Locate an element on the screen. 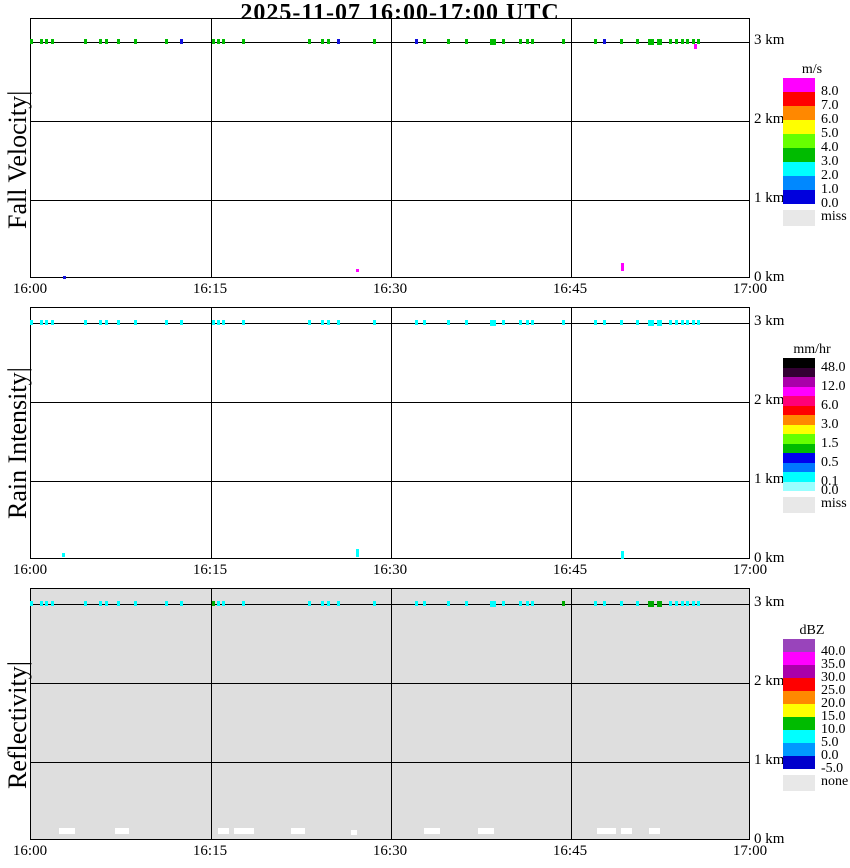  colorbar-title-rain-intensity: mm/hr is located at coordinates (812, 349).